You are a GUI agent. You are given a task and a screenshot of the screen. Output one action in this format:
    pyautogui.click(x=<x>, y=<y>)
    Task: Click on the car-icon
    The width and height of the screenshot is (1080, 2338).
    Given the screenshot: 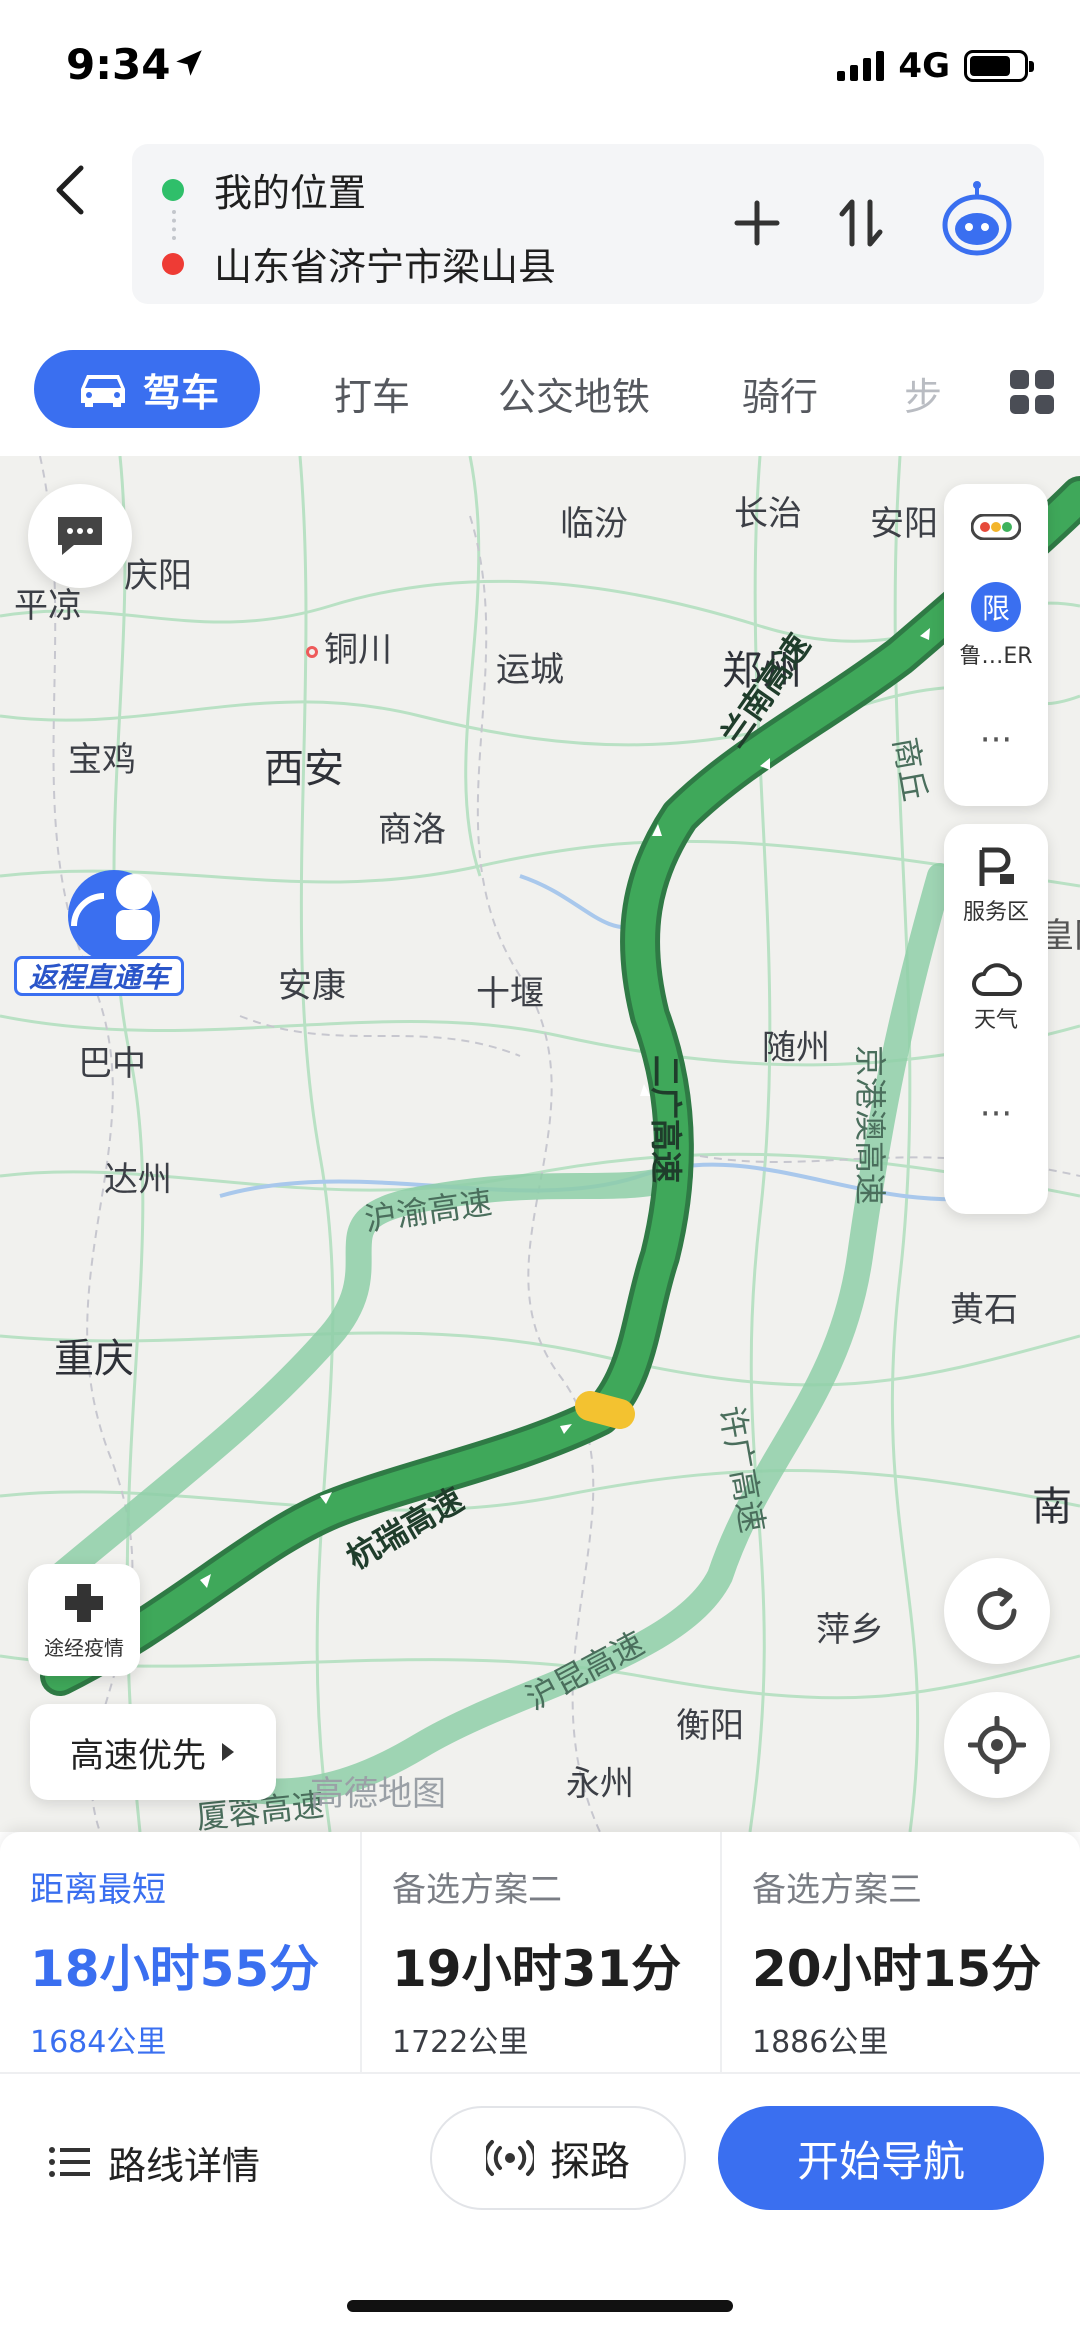 What is the action you would take?
    pyautogui.click(x=102, y=391)
    